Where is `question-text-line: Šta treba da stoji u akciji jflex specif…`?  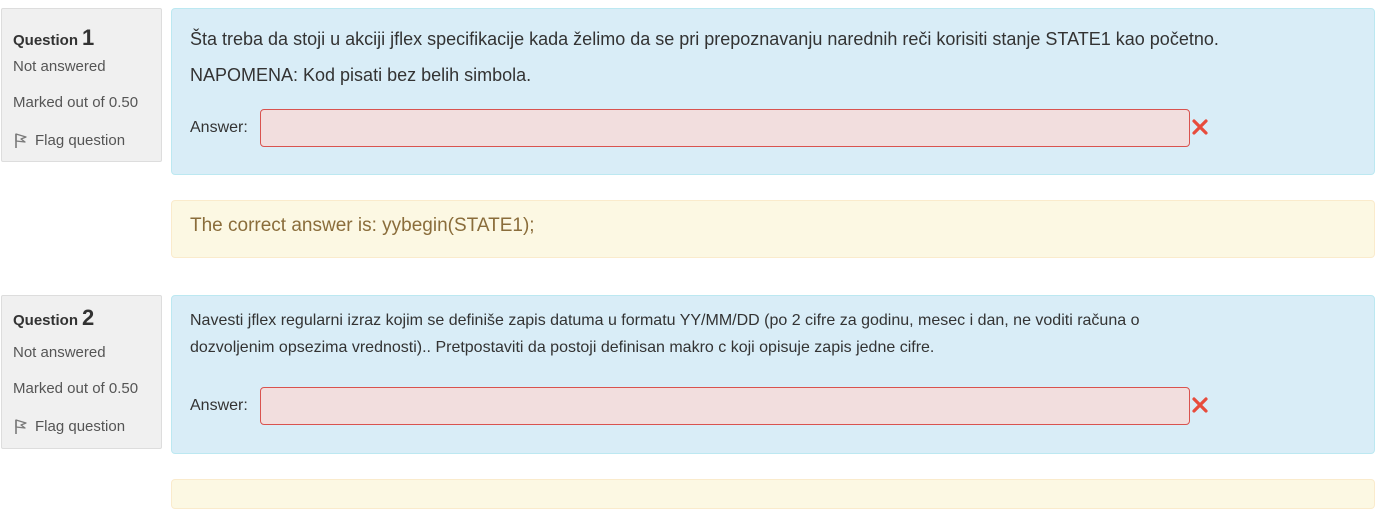 question-text-line: Šta treba da stoji u akciji jflex specif… is located at coordinates (704, 39).